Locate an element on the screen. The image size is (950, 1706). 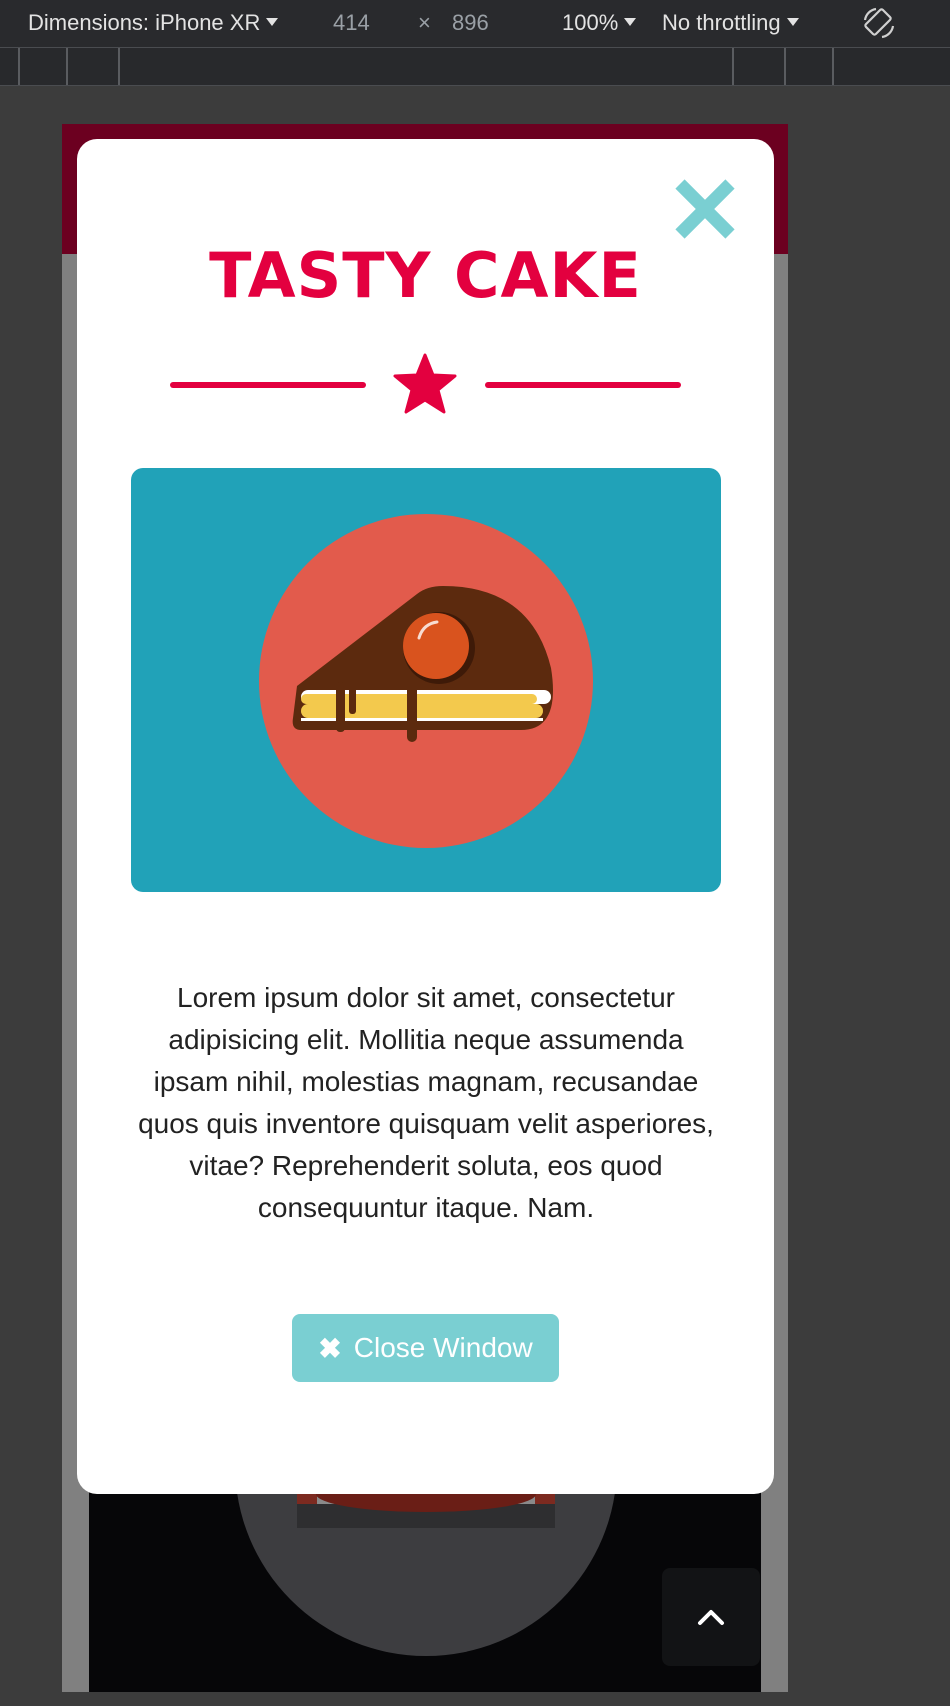
dimensions-label: Dimensions: iPhone XR is located at coordinates (144, 22).